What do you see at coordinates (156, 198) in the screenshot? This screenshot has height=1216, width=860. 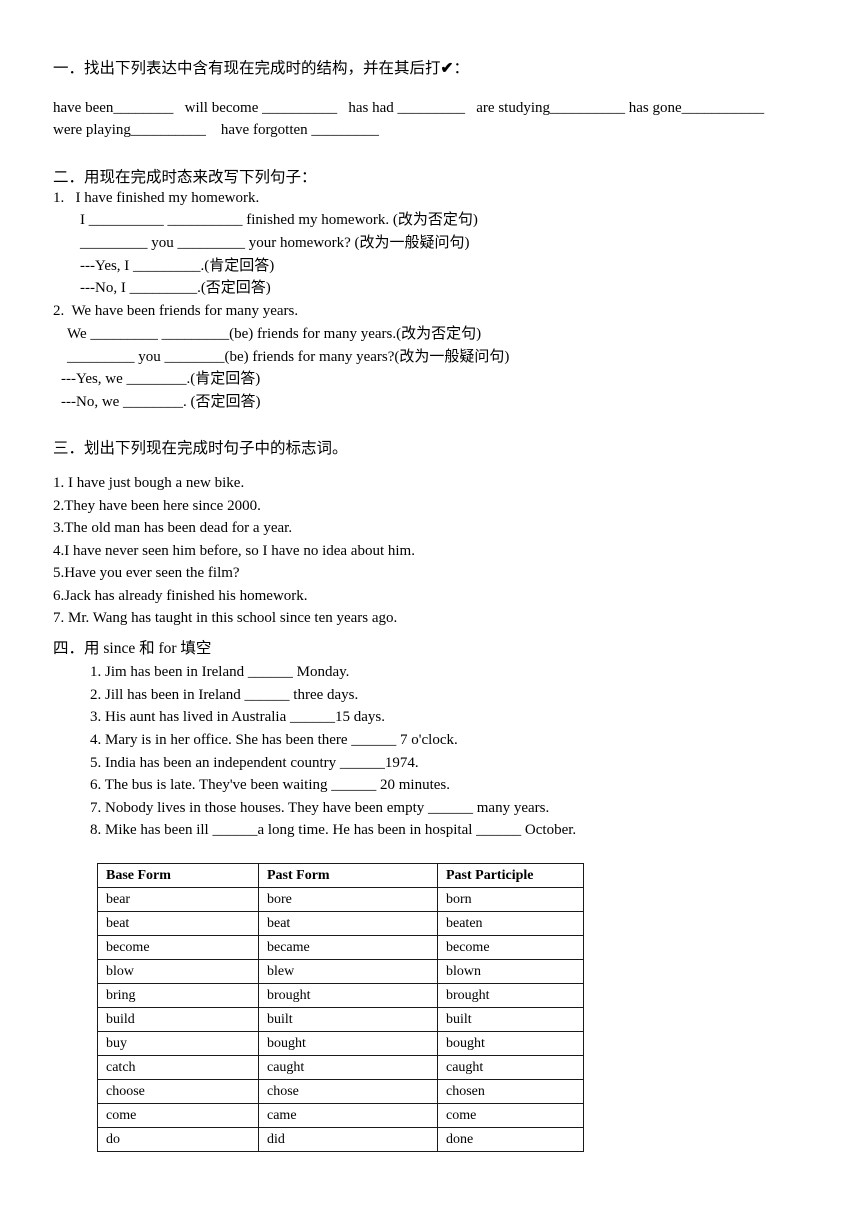 I see `section-2-line-1: 1. I have finished my homework.` at bounding box center [156, 198].